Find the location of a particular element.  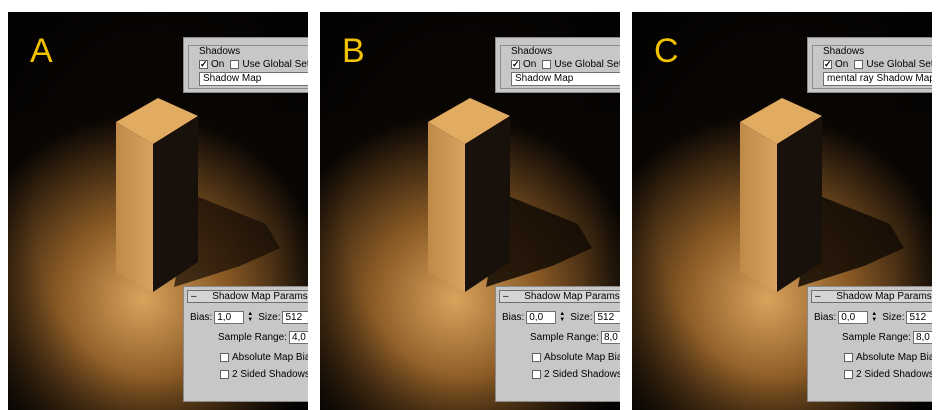

sample-range-row: Sample Range: 4,0 ▲▼ is located at coordinates (263, 337).